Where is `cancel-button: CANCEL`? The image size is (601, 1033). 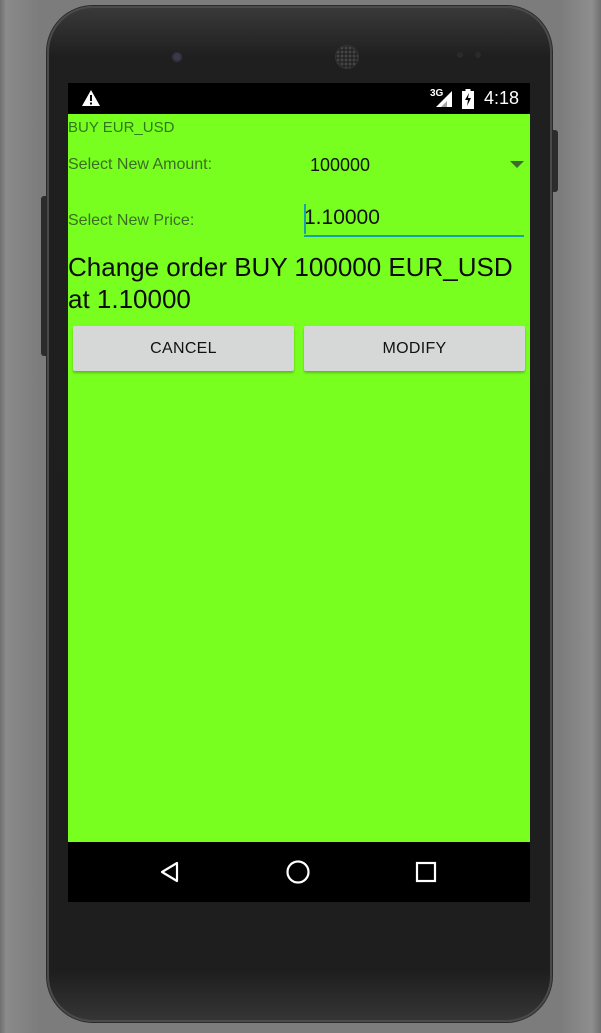 cancel-button: CANCEL is located at coordinates (183, 348).